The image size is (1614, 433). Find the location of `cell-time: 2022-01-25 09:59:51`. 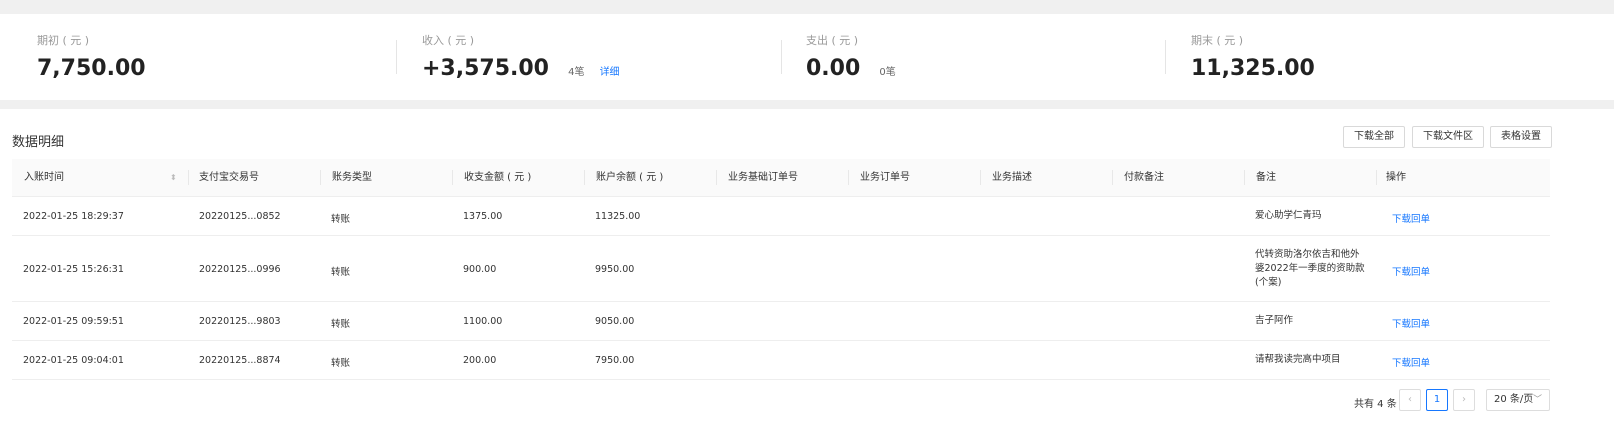

cell-time: 2022-01-25 09:59:51 is located at coordinates (73, 321).